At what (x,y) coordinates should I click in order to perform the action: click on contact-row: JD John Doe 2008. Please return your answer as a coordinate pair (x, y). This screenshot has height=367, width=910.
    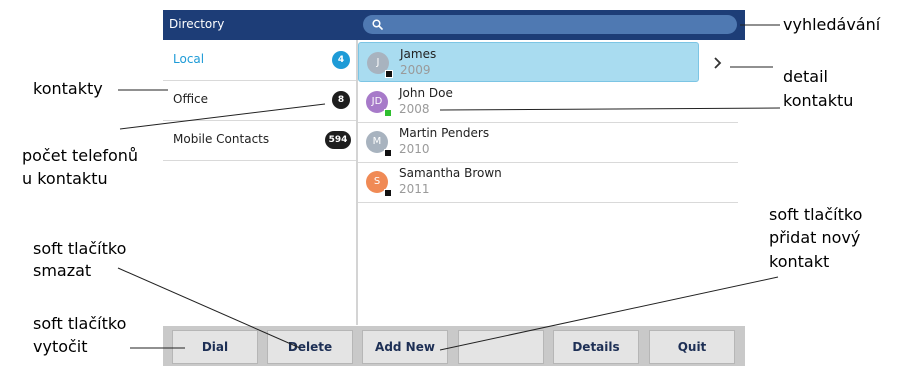
    Looking at the image, I should click on (548, 102).